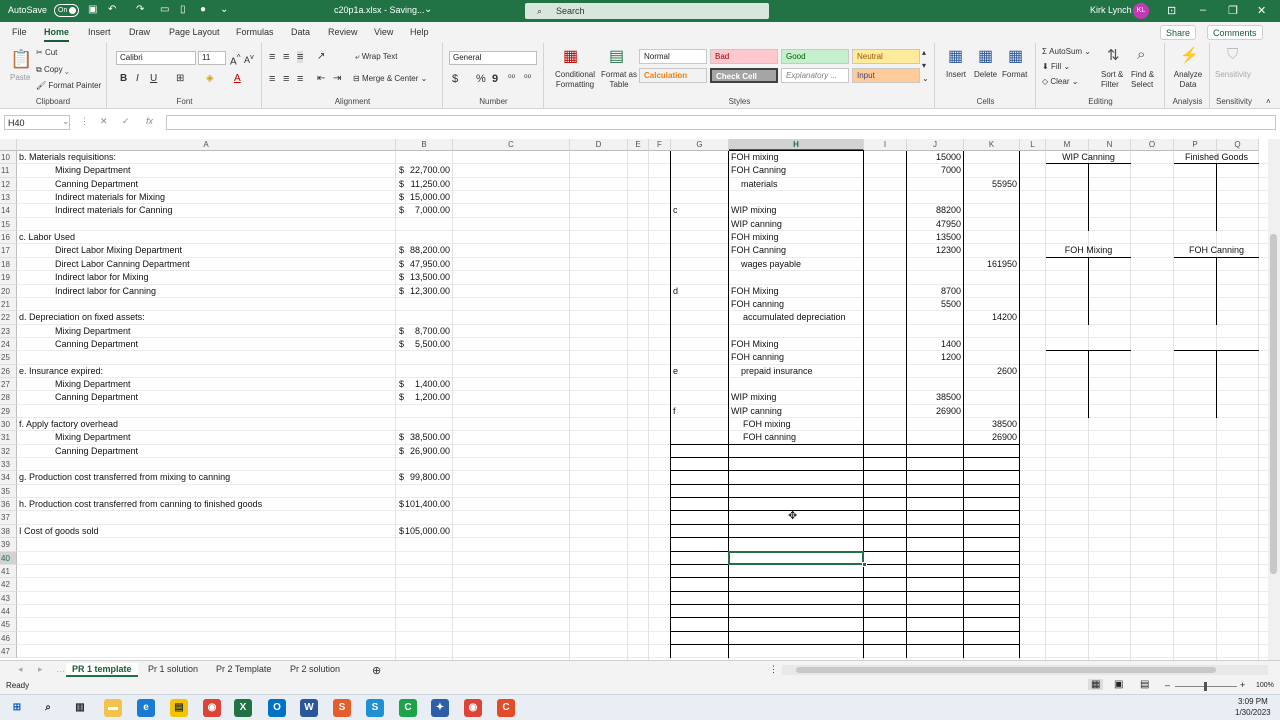 The width and height of the screenshot is (1280, 720). What do you see at coordinates (342, 708) in the screenshot?
I see `snagit-icon: S` at bounding box center [342, 708].